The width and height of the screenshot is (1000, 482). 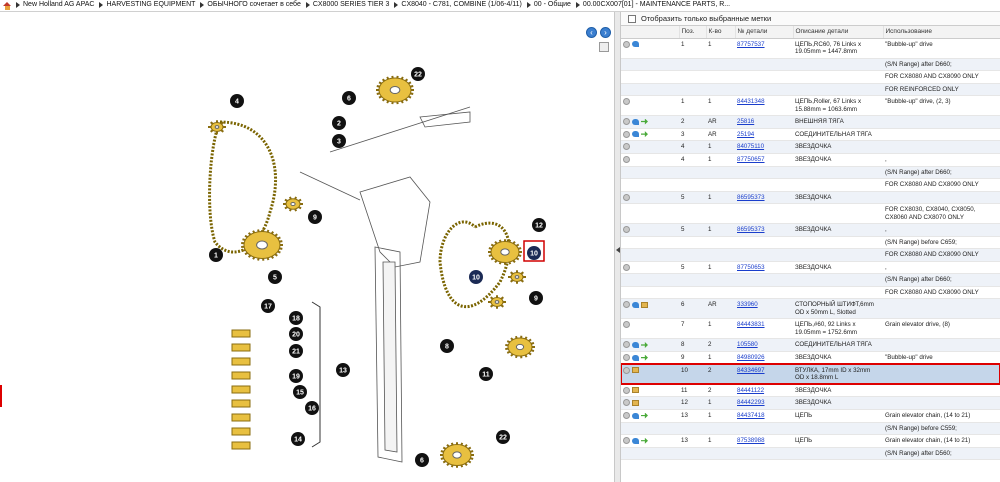 I want to click on table-row: 12 1 84442293 ЗВЕЗДОЧКА, so click(x=810, y=403).